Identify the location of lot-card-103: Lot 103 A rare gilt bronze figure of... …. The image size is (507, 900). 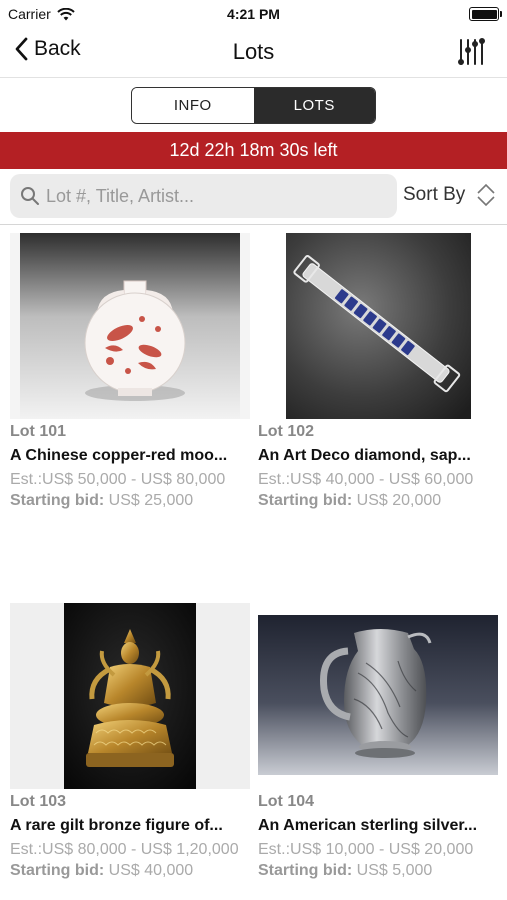
(130, 741).